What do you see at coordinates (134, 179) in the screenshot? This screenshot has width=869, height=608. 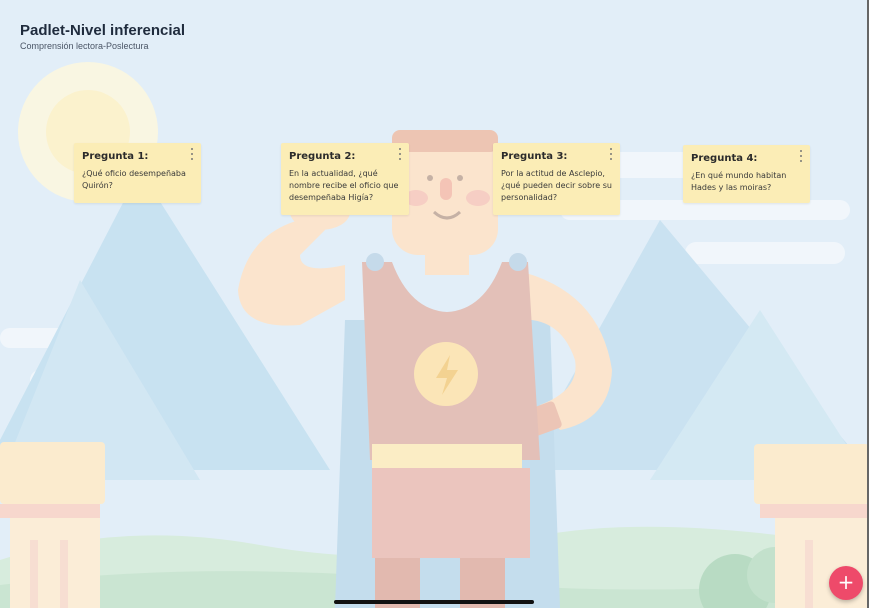 I see `post-body: ¿Qué oficio desempeñaba Quirón?` at bounding box center [134, 179].